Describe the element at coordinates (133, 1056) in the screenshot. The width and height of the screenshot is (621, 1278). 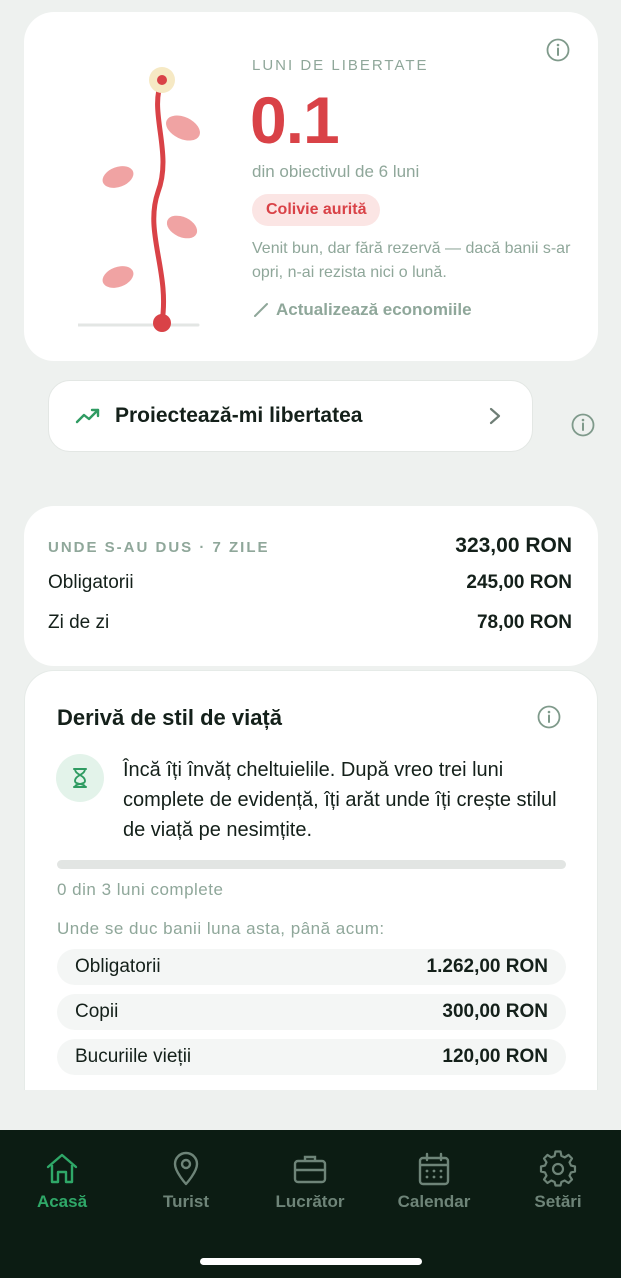
I see `category-label: Bucuriile vieții` at that location.